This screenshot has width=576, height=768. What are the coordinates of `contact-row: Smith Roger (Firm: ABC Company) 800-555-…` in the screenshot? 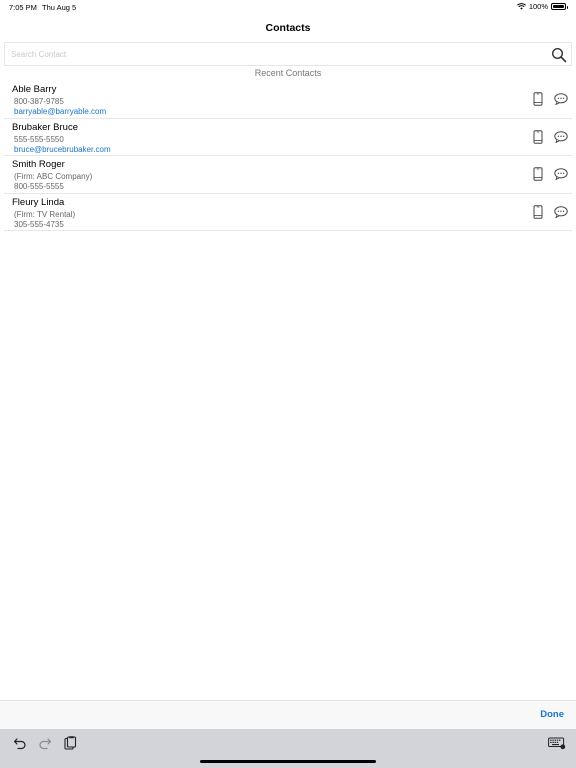 It's located at (288, 175).